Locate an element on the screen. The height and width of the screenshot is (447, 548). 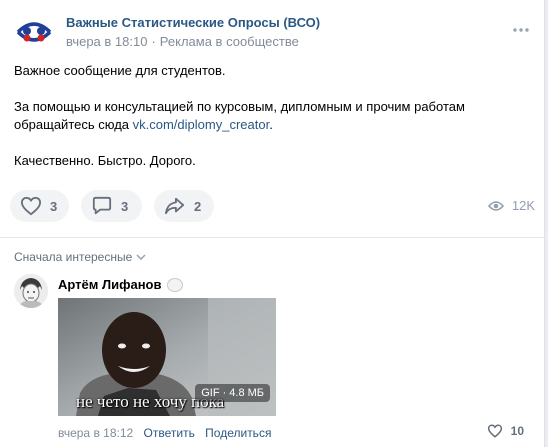
post-meta: вчера в 18:10 · Реклама в сообществе is located at coordinates (182, 41).